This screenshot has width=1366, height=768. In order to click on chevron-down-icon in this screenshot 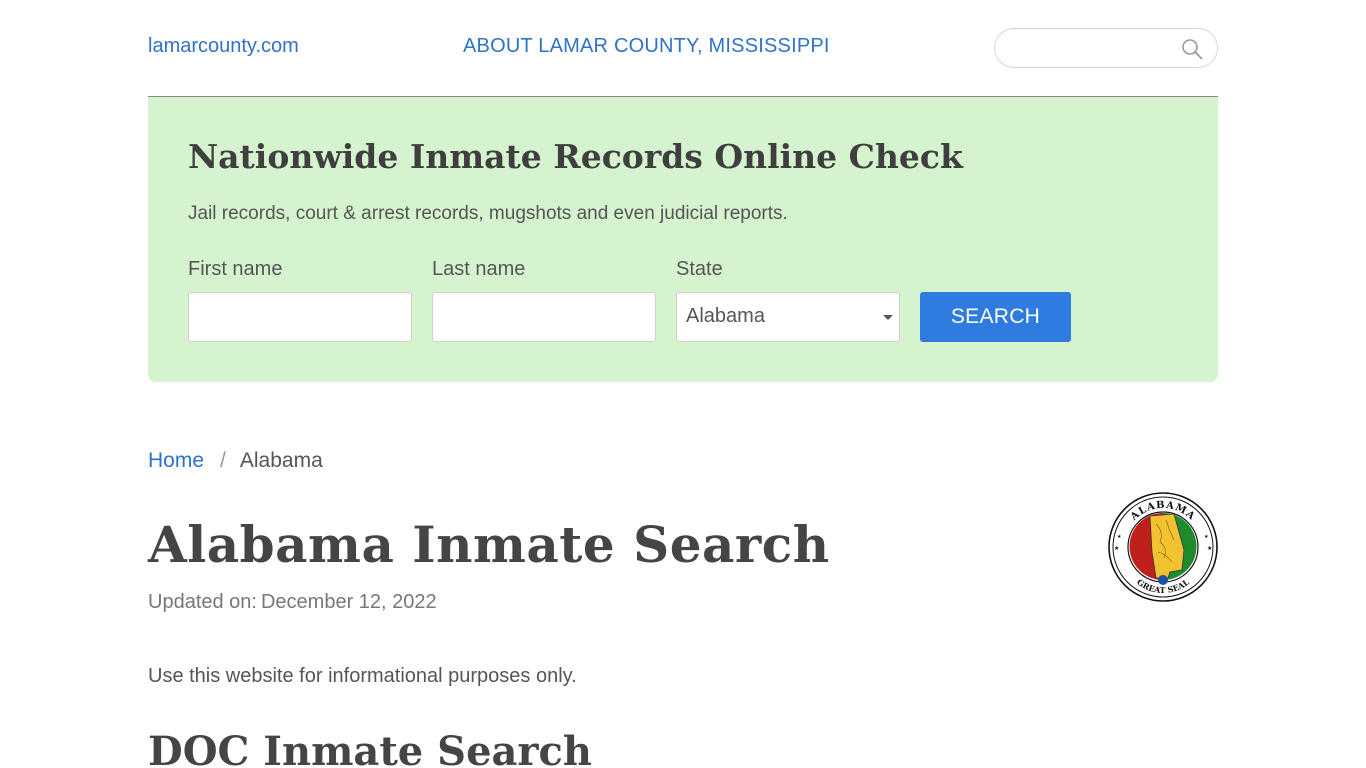, I will do `click(888, 317)`.